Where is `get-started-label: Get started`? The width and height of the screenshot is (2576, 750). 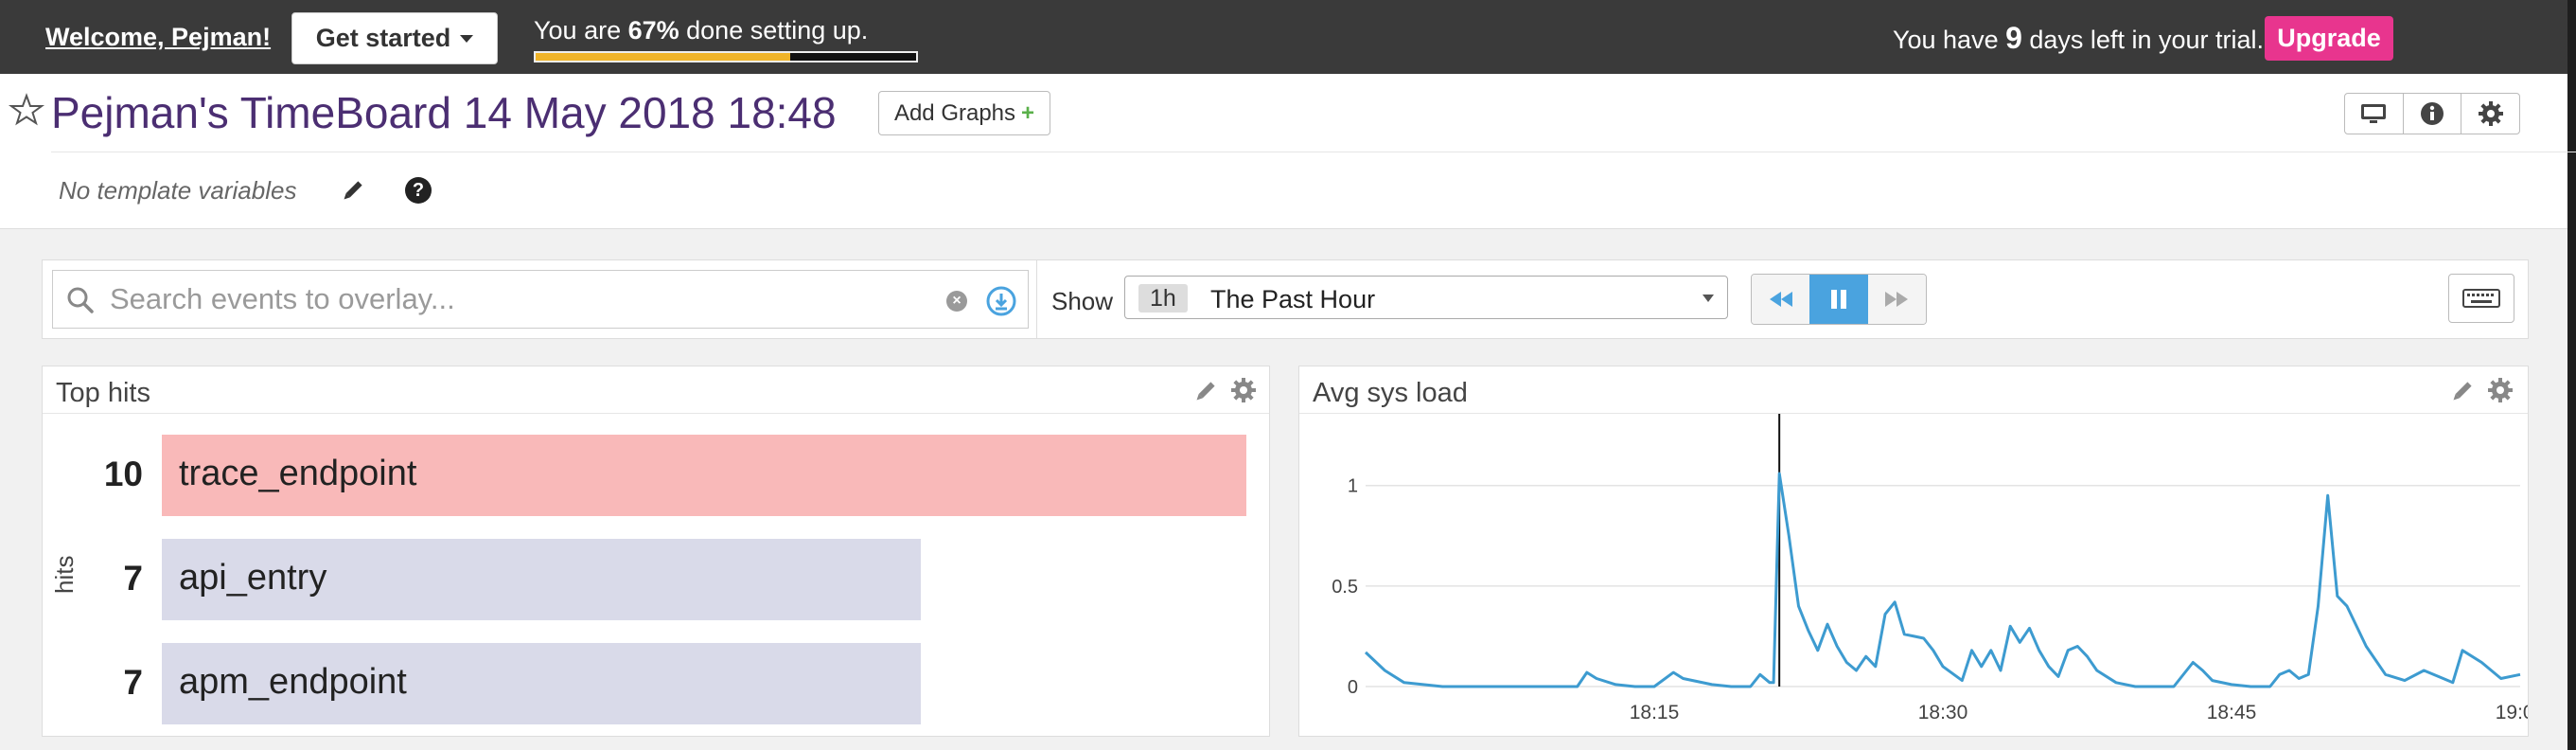
get-started-label: Get started is located at coordinates (383, 38).